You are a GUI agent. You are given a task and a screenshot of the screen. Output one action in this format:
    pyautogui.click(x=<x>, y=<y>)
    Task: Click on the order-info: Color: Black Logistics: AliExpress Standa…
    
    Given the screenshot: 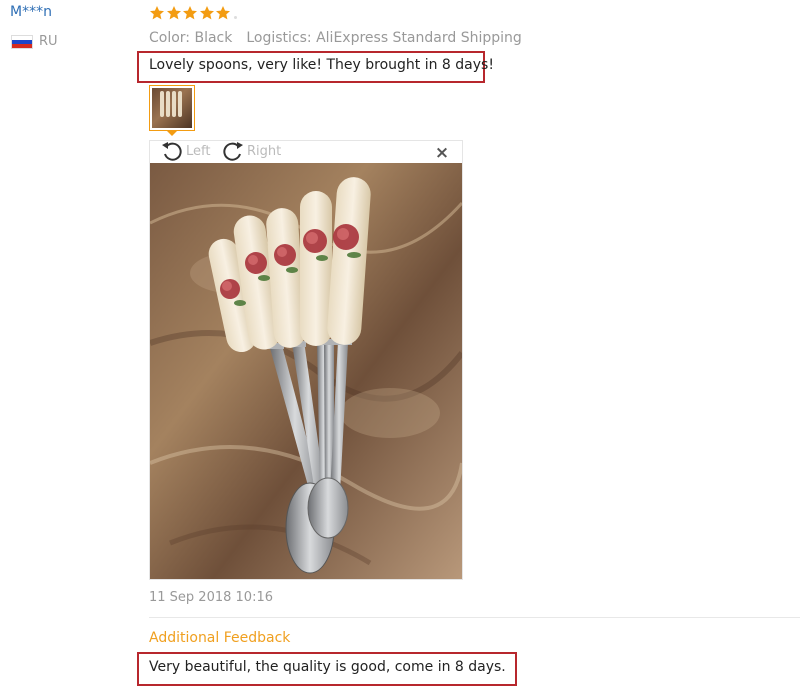 What is the action you would take?
    pyautogui.click(x=342, y=38)
    